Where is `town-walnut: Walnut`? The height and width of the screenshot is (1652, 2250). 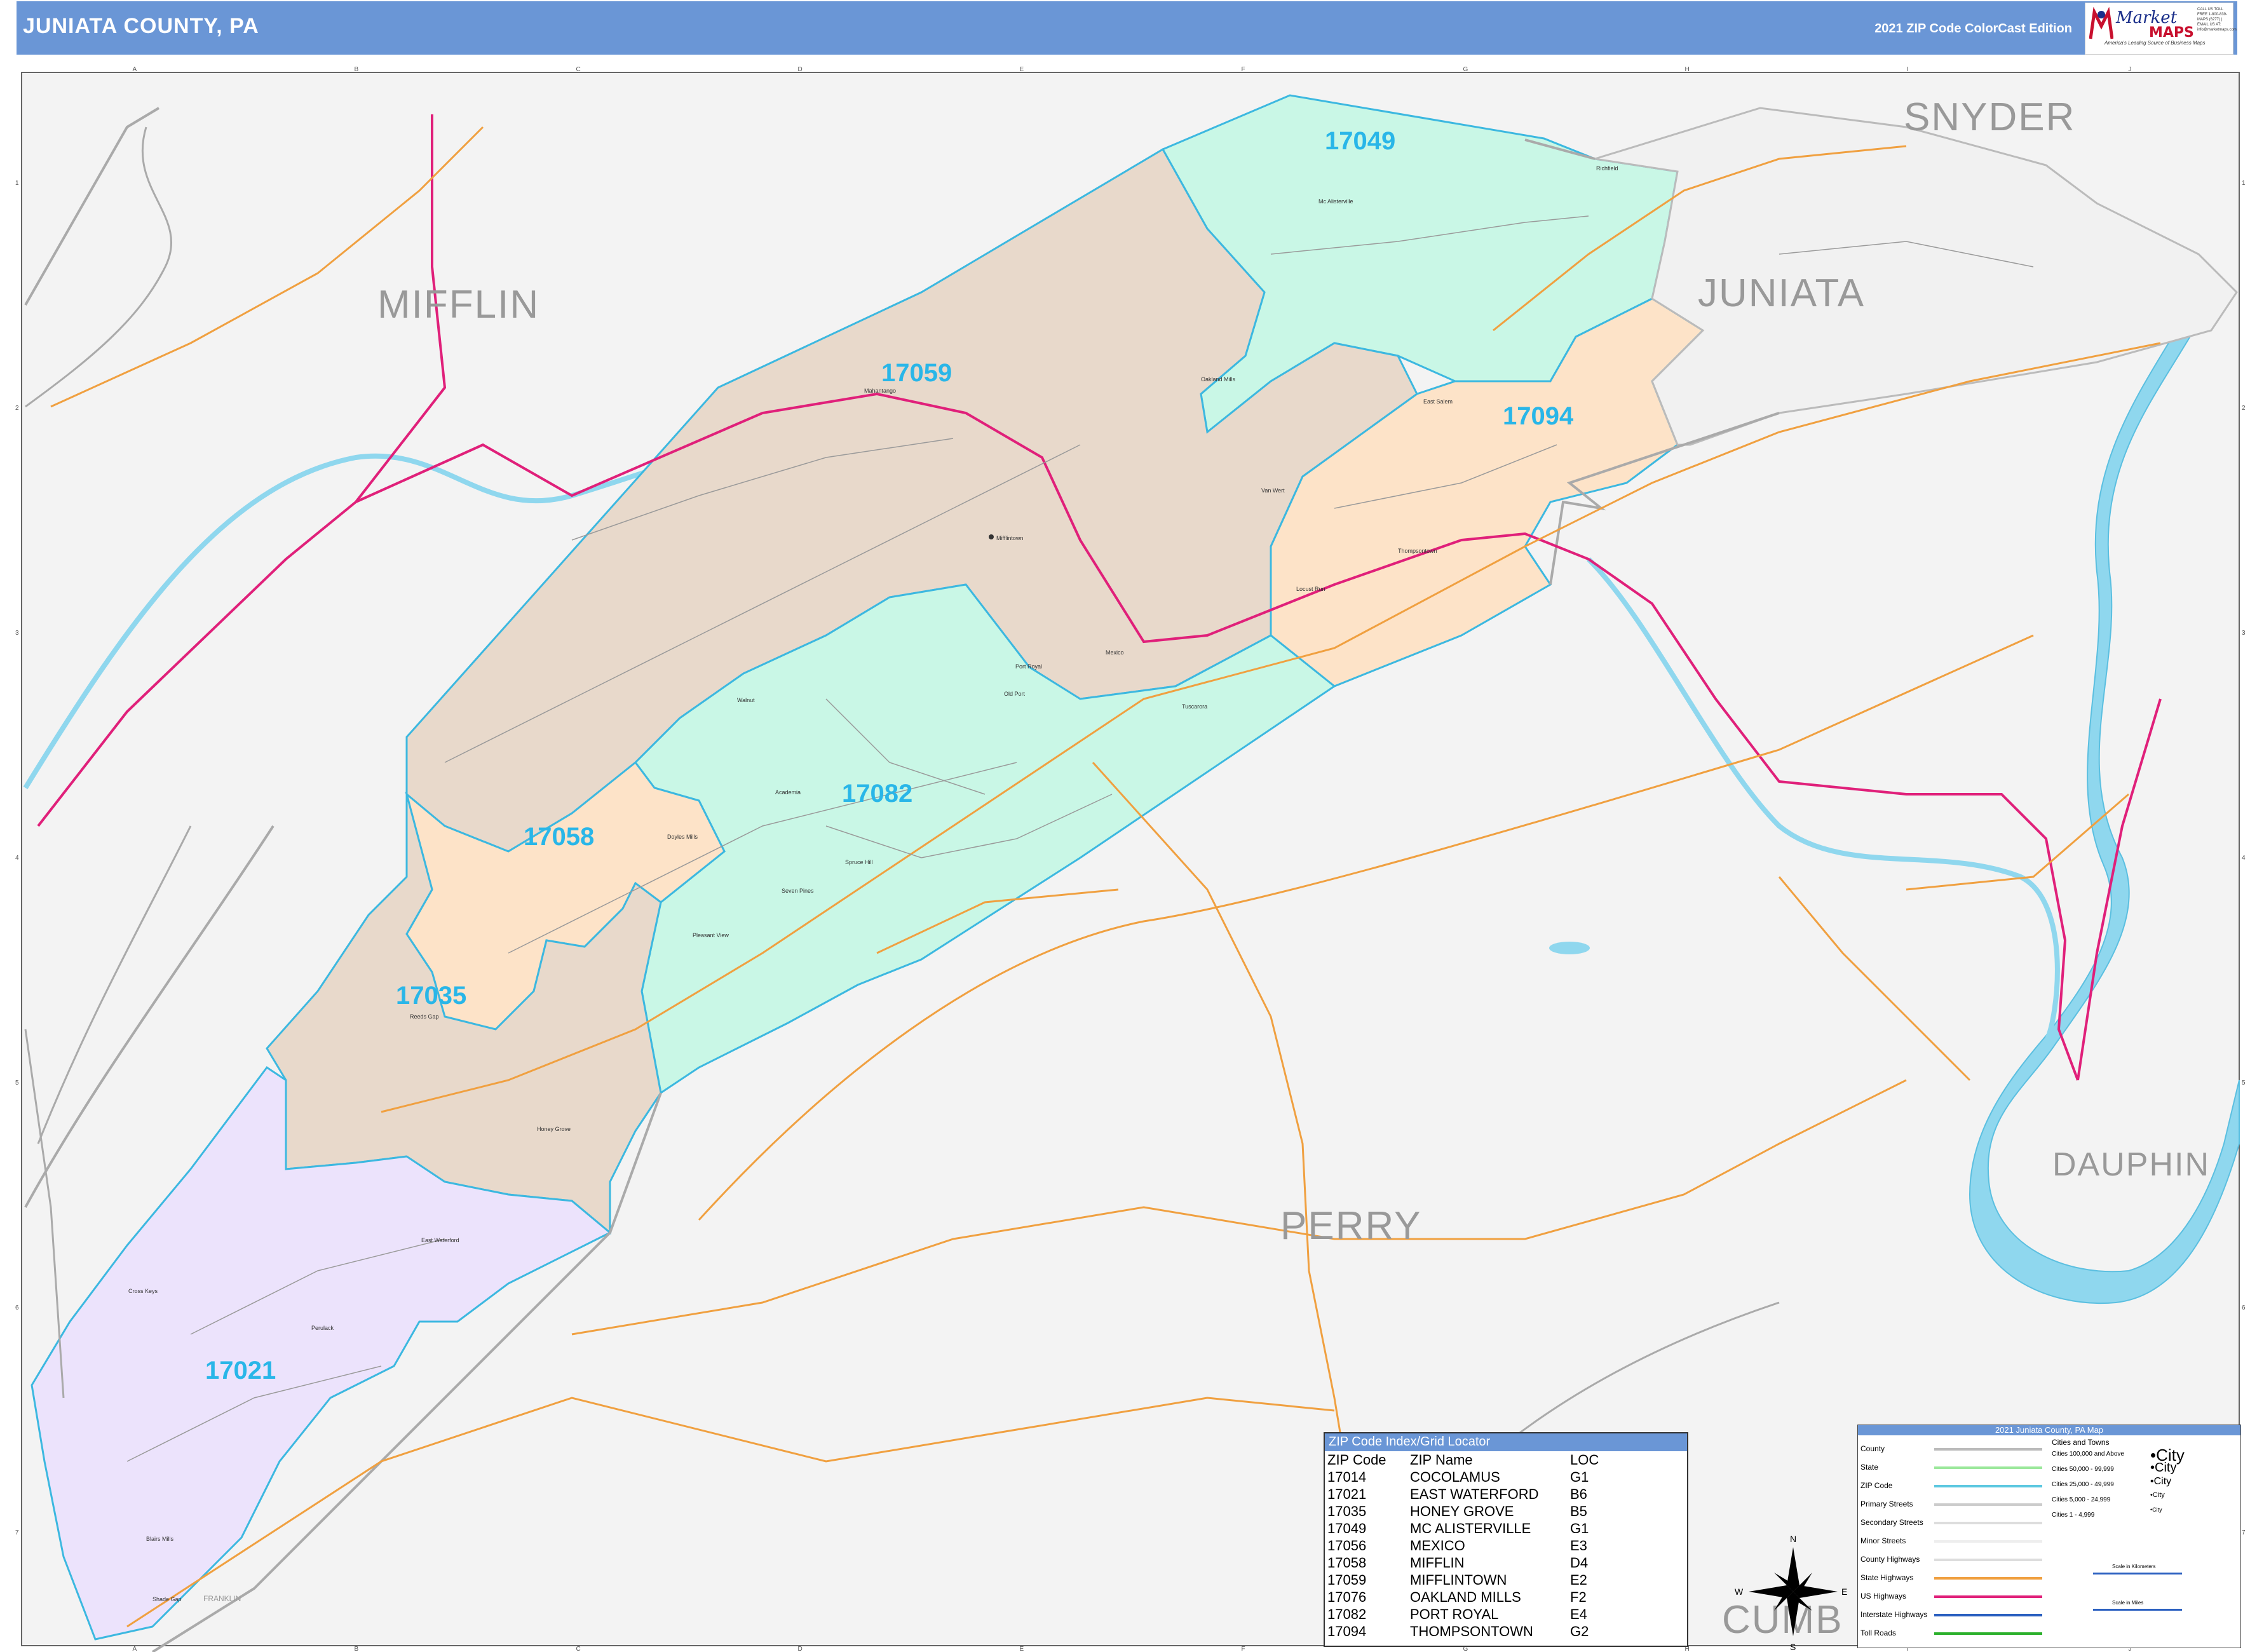 town-walnut: Walnut is located at coordinates (746, 700).